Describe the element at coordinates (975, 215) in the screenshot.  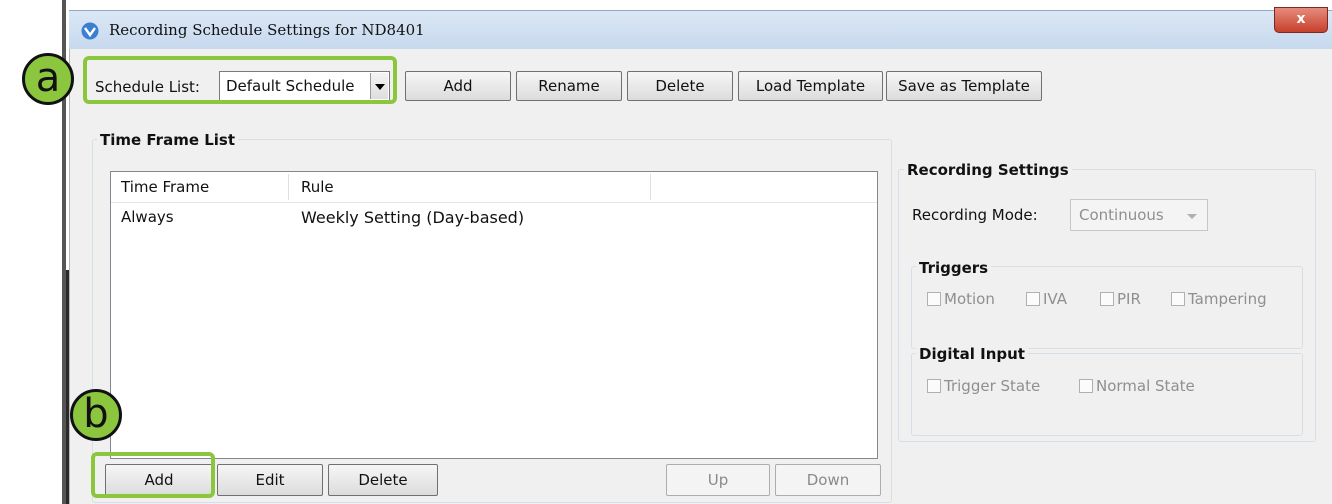
I see `recording-mode-label: Recording Mode:` at that location.